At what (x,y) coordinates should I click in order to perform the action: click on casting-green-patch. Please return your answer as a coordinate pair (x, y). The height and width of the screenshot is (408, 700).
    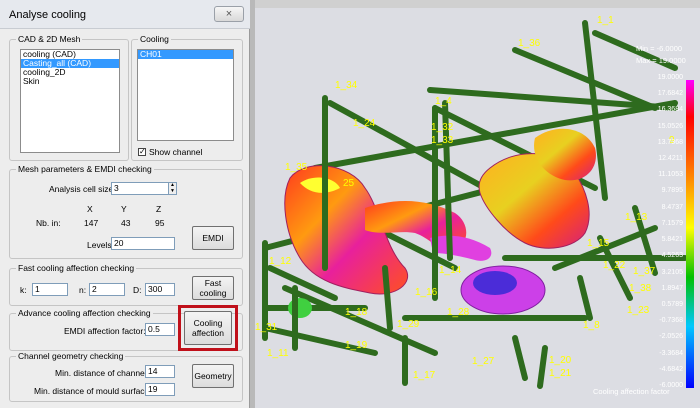
    Looking at the image, I should click on (300, 308).